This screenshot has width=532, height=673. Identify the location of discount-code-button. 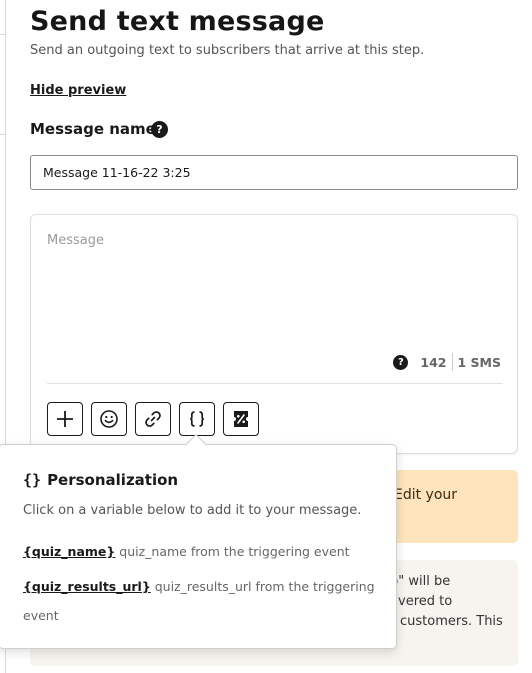
(241, 419).